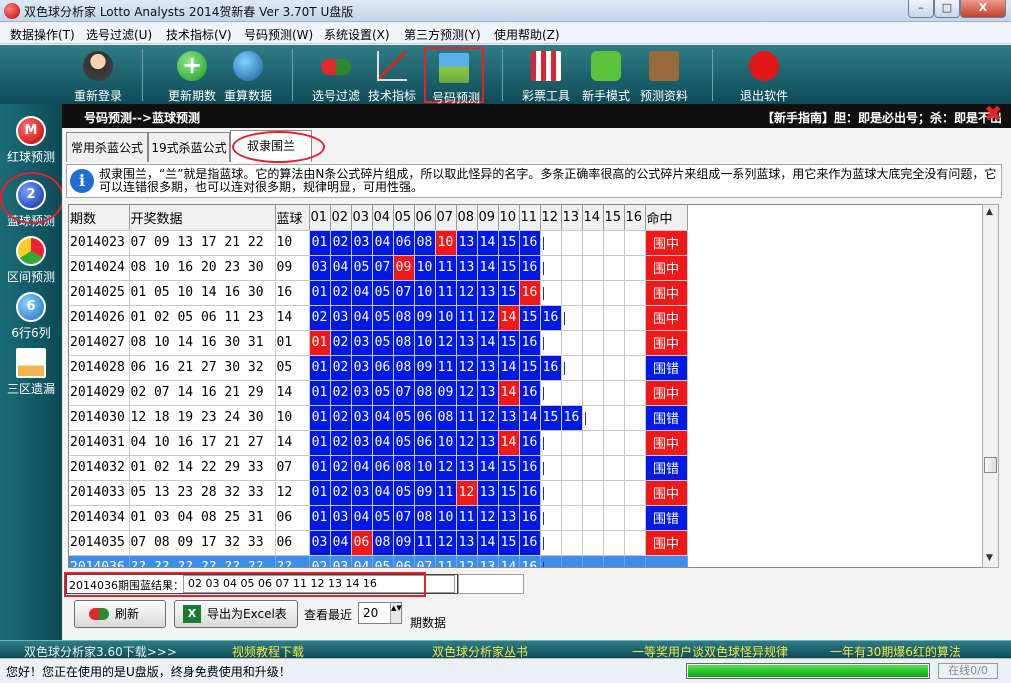 The image size is (1011, 683). What do you see at coordinates (546, 66) in the screenshot?
I see `store-icon` at bounding box center [546, 66].